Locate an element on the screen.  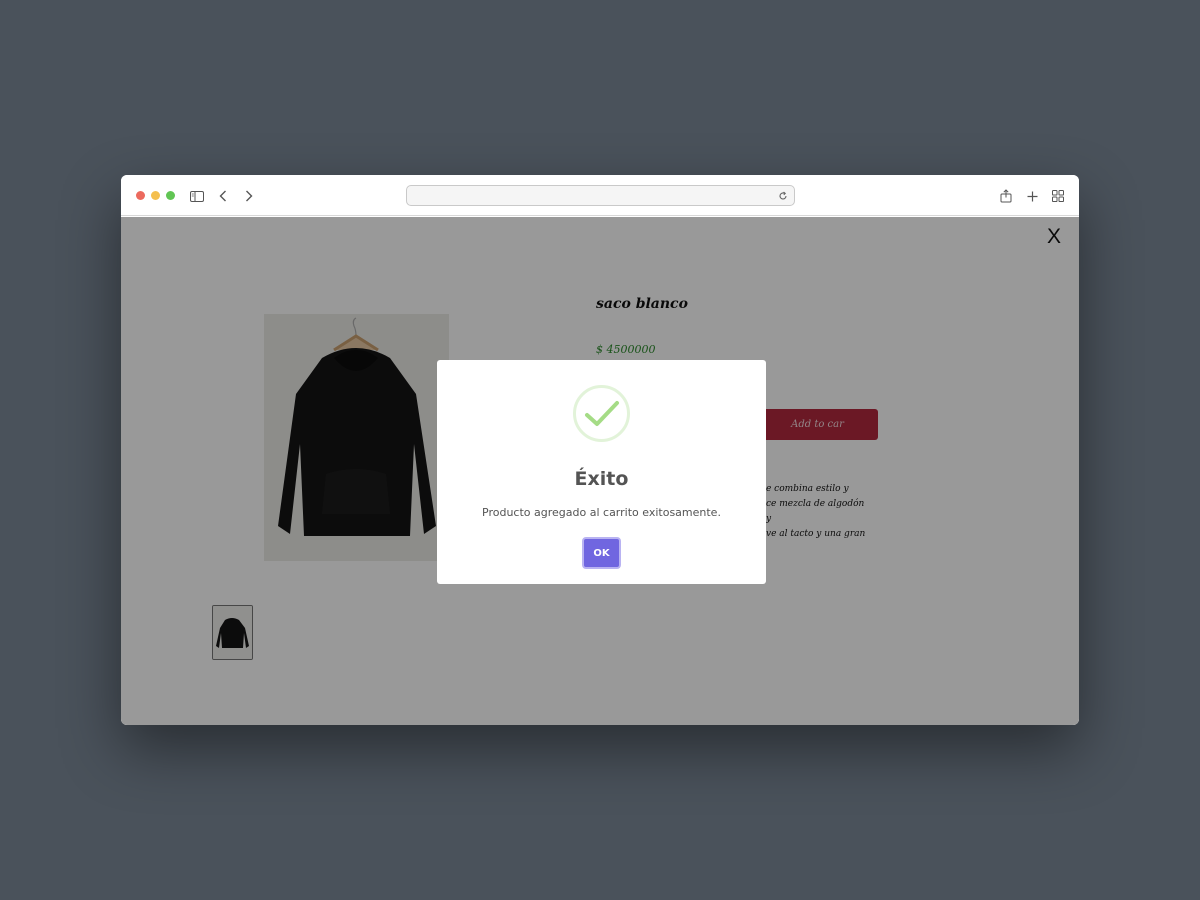
chevron-right-icon is located at coordinates (249, 196).